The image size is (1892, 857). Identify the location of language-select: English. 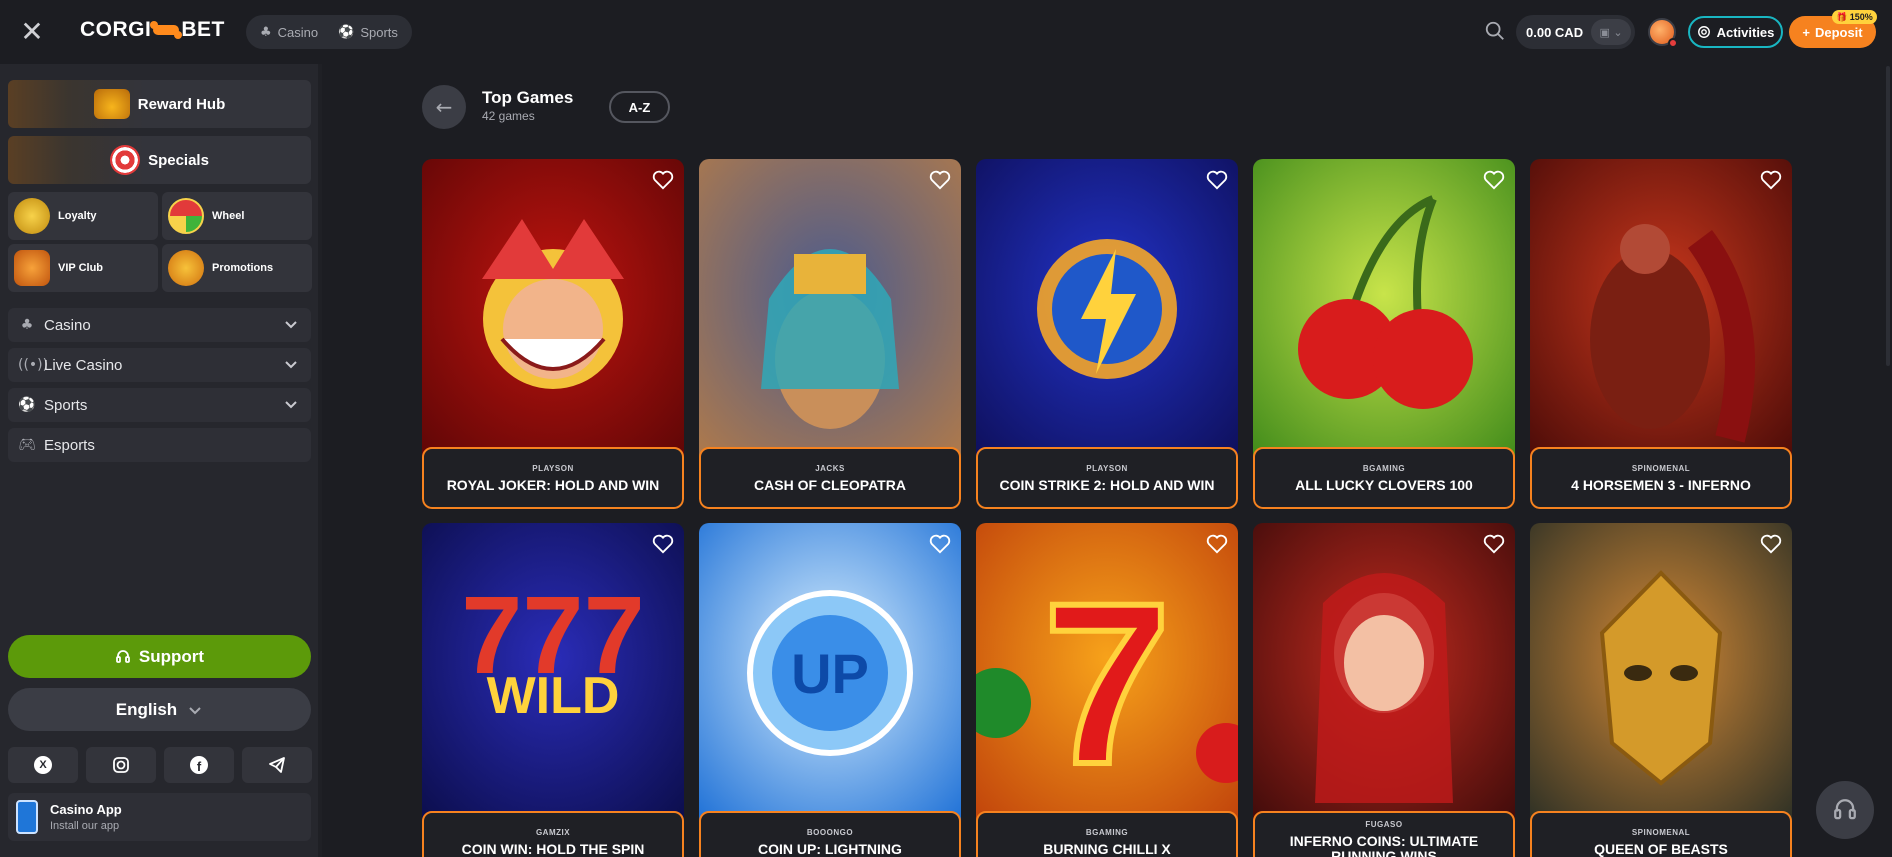
(159, 709).